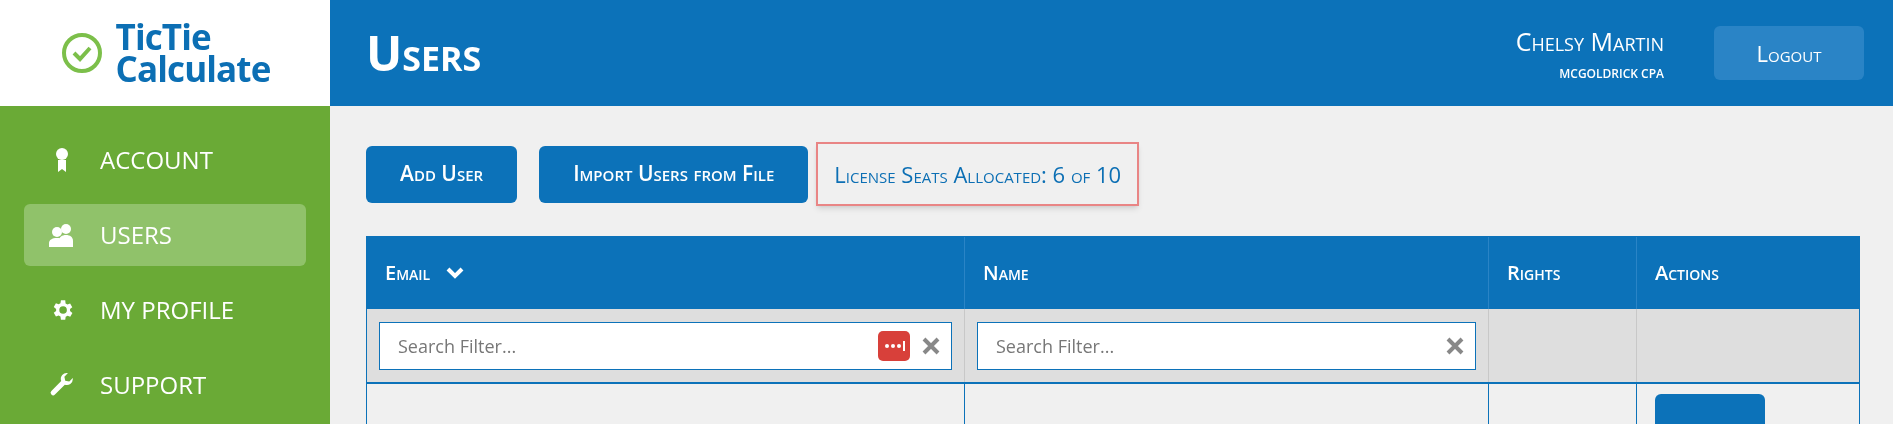  I want to click on logo-text: Calculate, so click(193, 69).